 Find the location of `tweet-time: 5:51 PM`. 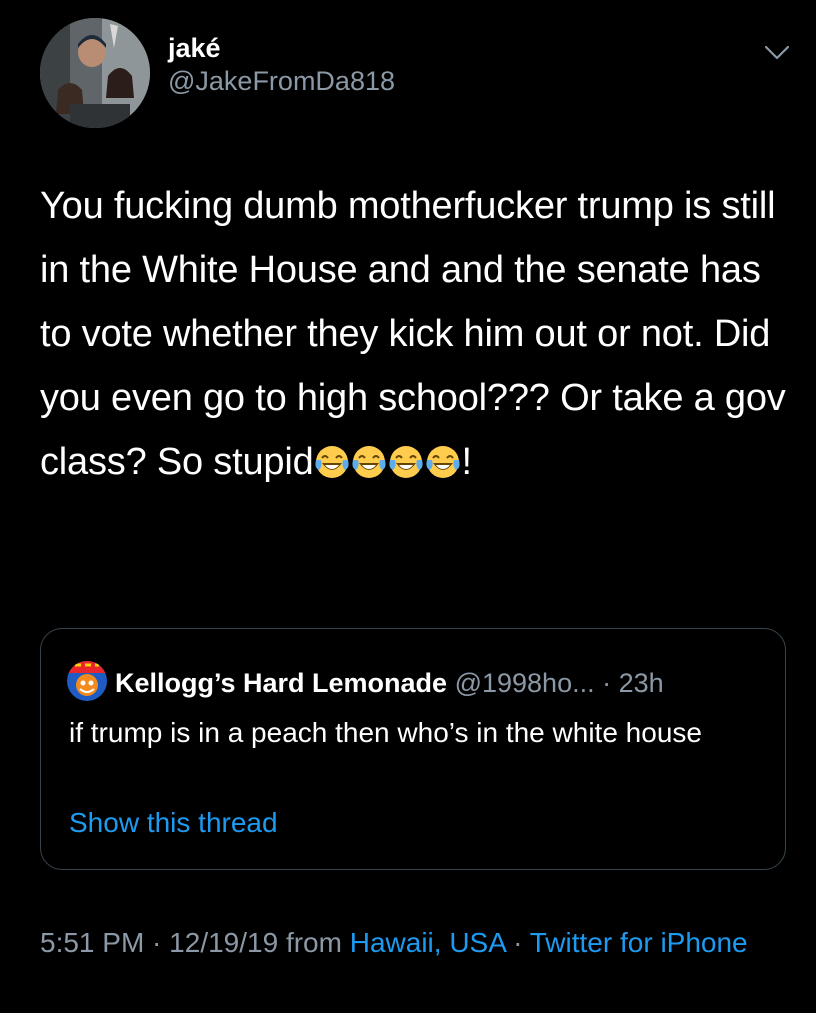

tweet-time: 5:51 PM is located at coordinates (92, 942).